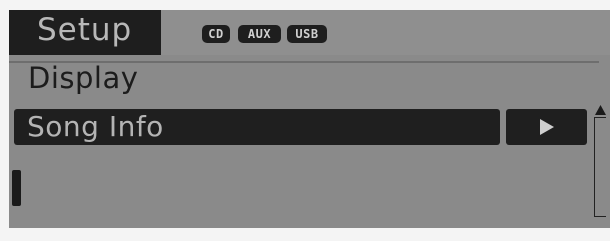  What do you see at coordinates (600, 110) in the screenshot?
I see `triangle-up-icon` at bounding box center [600, 110].